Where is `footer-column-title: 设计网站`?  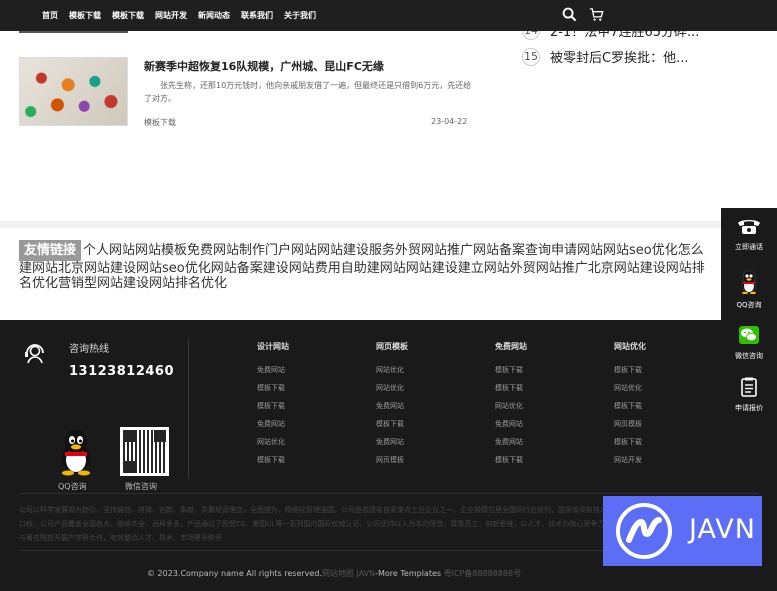
footer-column-title: 设计网站 is located at coordinates (273, 346).